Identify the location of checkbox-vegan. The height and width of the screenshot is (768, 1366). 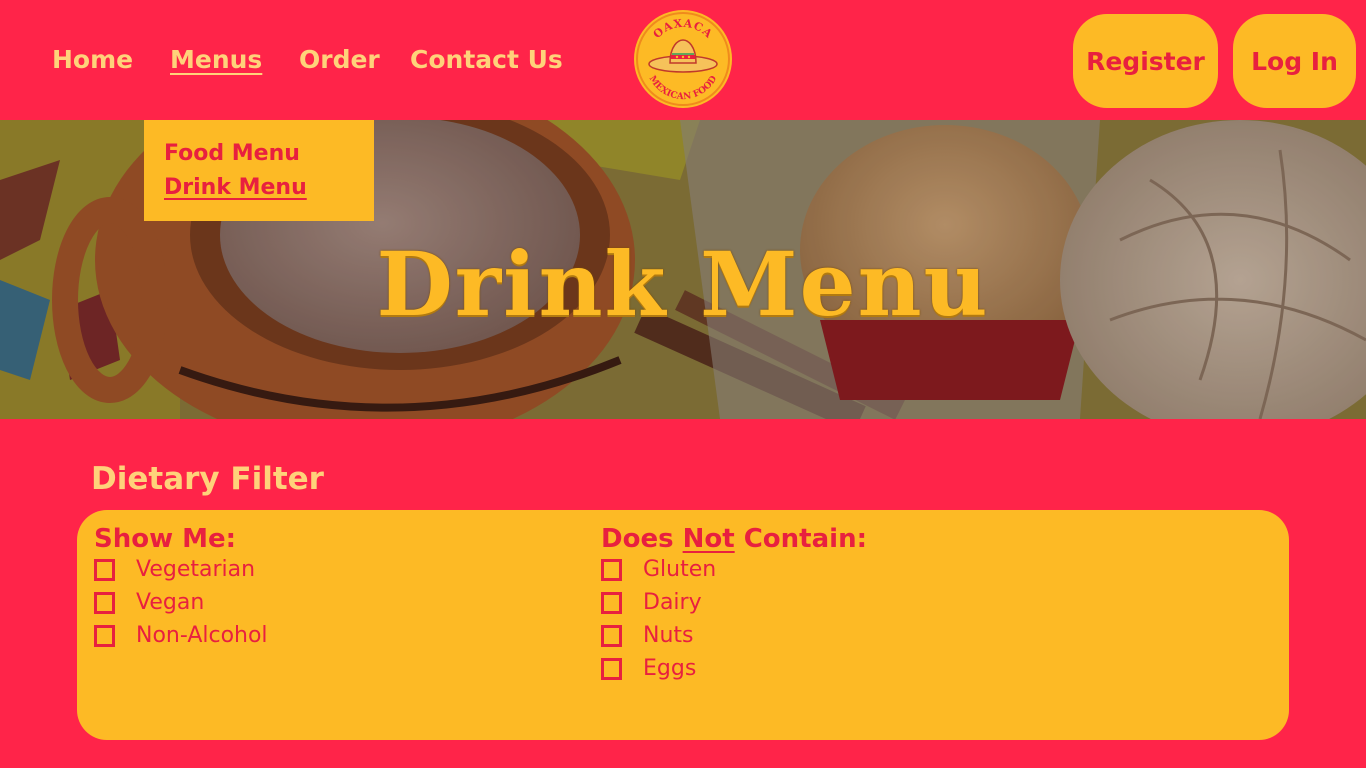
(104, 603).